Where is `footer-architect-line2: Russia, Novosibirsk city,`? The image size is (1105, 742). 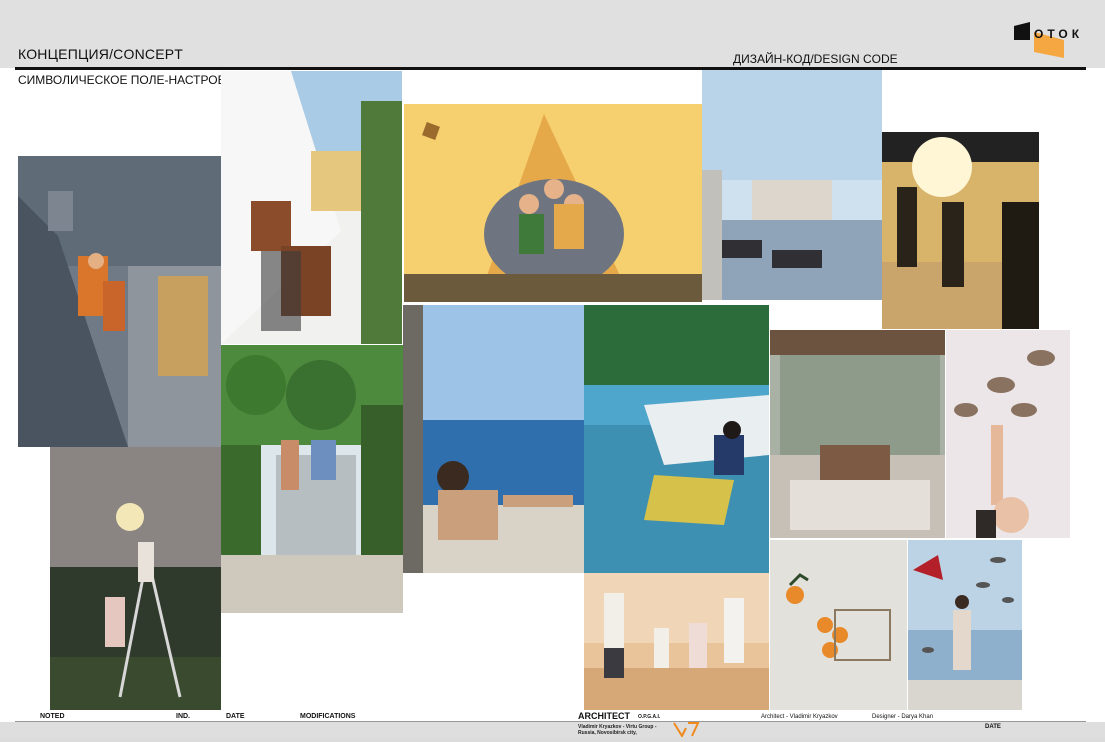 footer-architect-line2: Russia, Novosibirsk city, is located at coordinates (607, 733).